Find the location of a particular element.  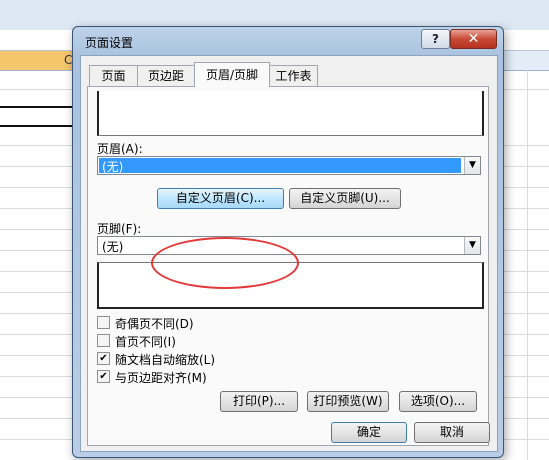

ok-button: 确定 is located at coordinates (369, 432).